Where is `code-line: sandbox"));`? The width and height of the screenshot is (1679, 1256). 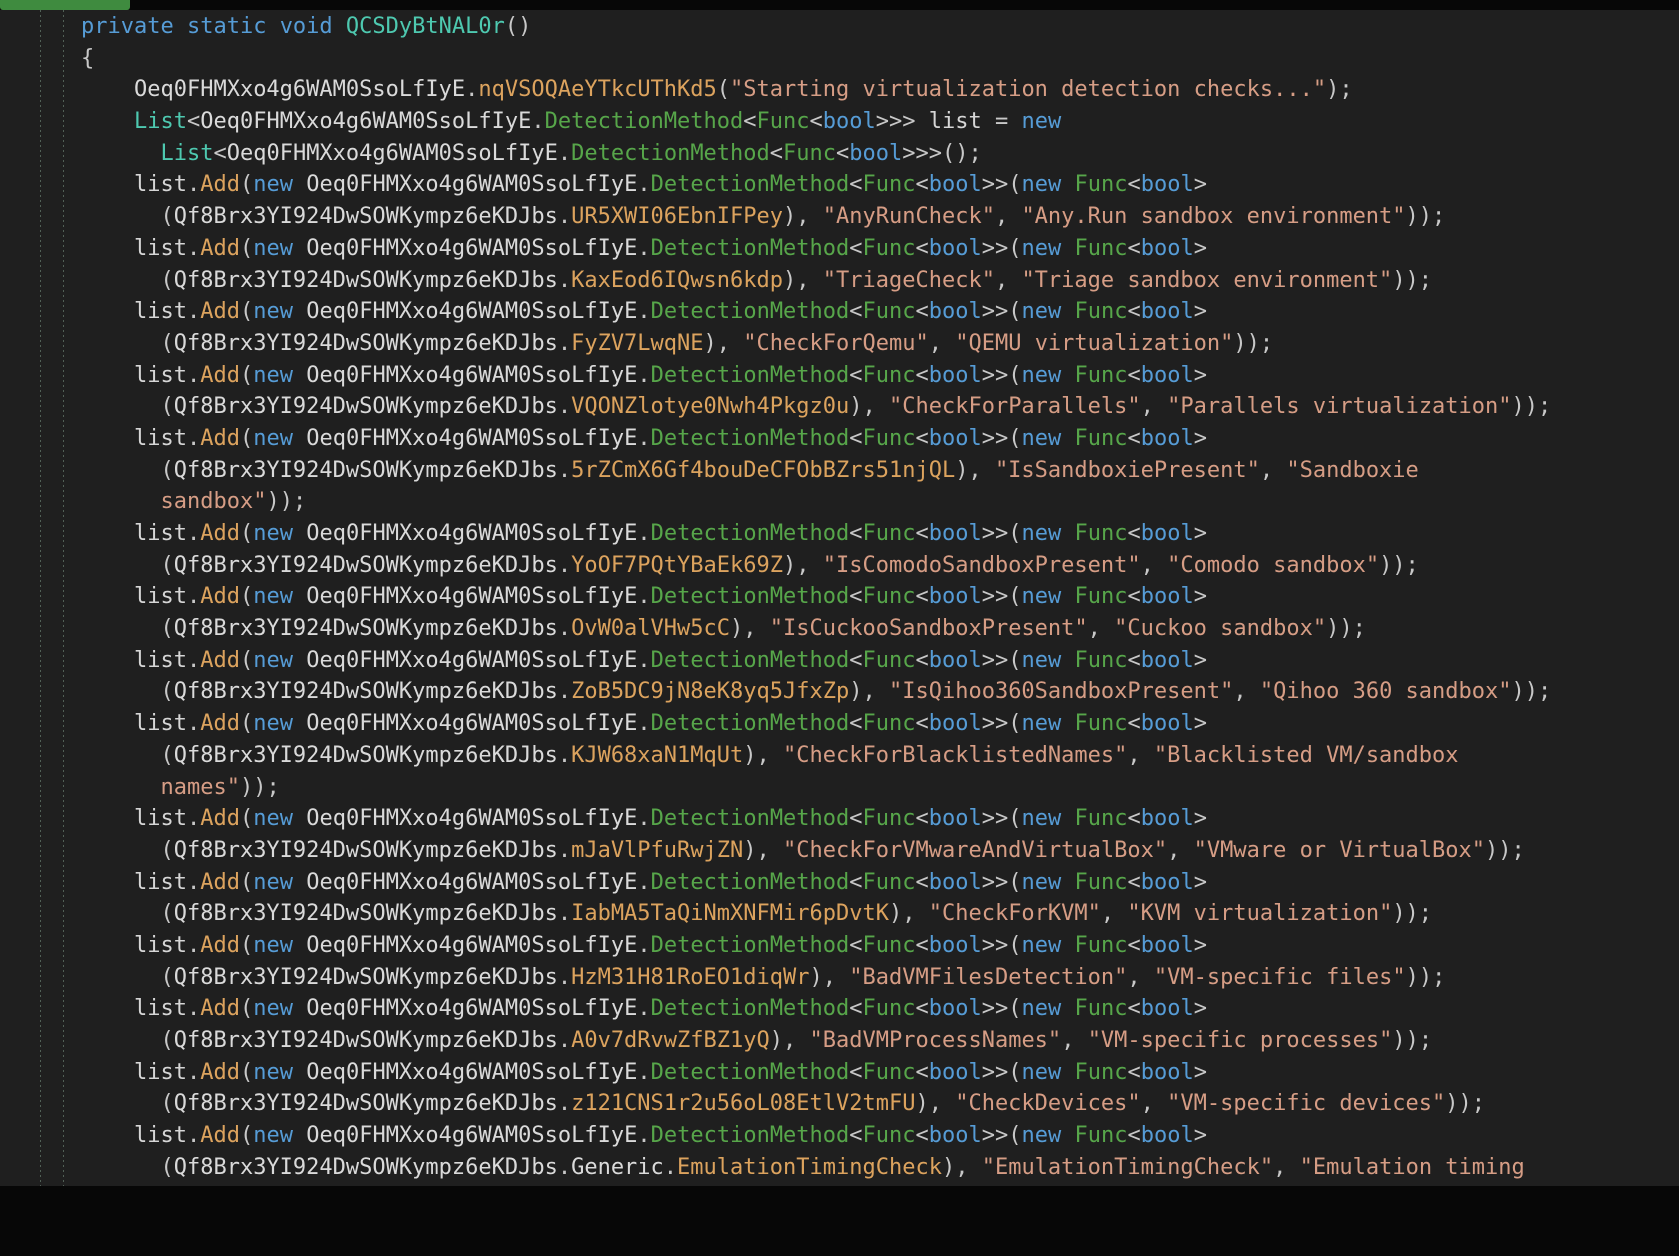
code-line: sandbox")); is located at coordinates (880, 502).